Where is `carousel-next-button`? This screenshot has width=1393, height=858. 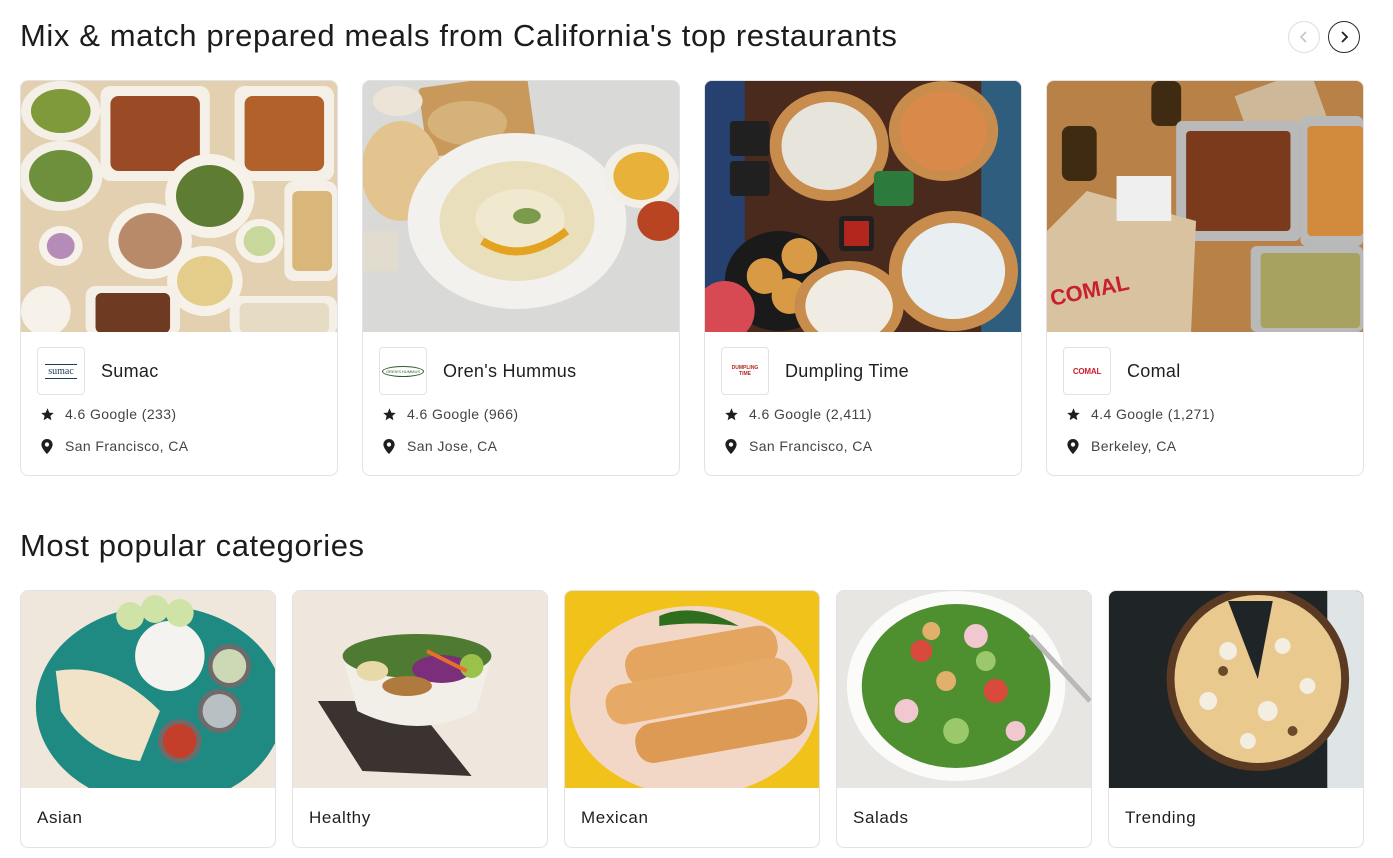 carousel-next-button is located at coordinates (1344, 37).